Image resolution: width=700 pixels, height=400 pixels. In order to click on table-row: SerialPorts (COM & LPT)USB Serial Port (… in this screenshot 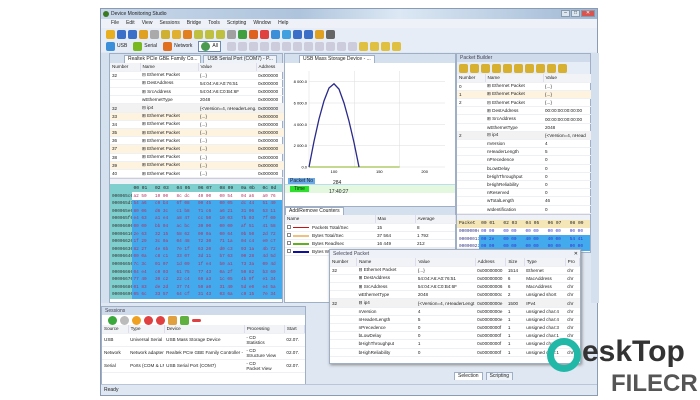, I will do `click(203, 366)`.